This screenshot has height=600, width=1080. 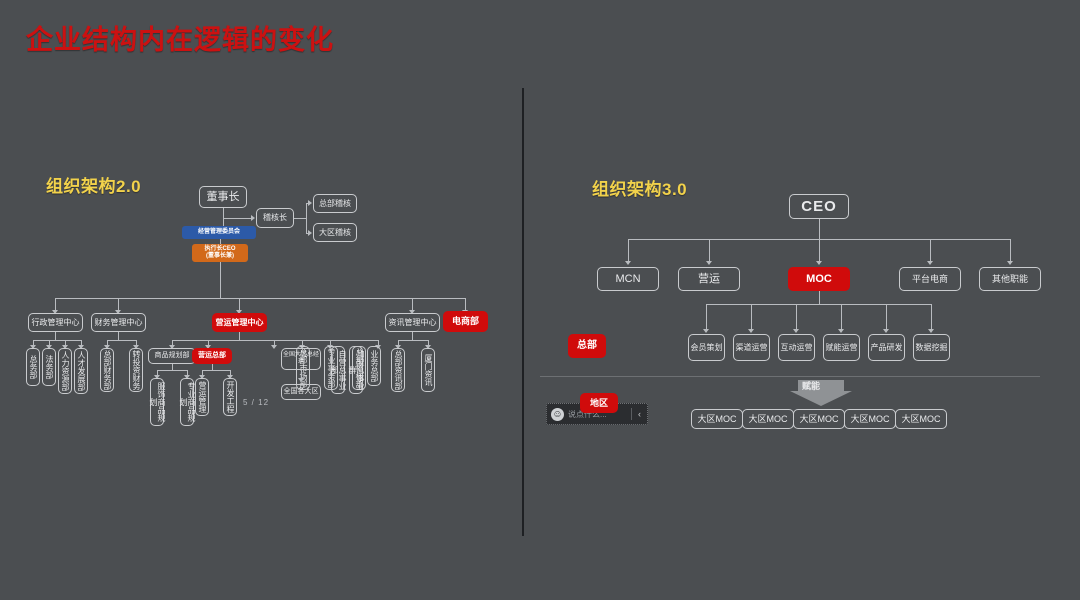 What do you see at coordinates (223, 197) in the screenshot?
I see `node-chairman: 董事长` at bounding box center [223, 197].